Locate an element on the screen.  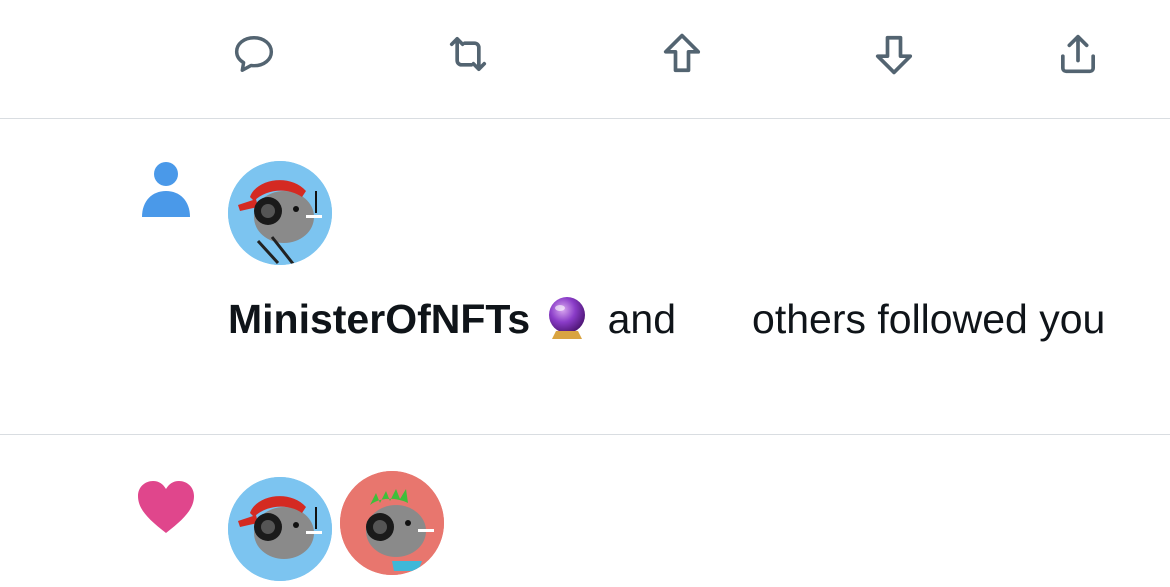
upvote-button is located at coordinates (682, 54).